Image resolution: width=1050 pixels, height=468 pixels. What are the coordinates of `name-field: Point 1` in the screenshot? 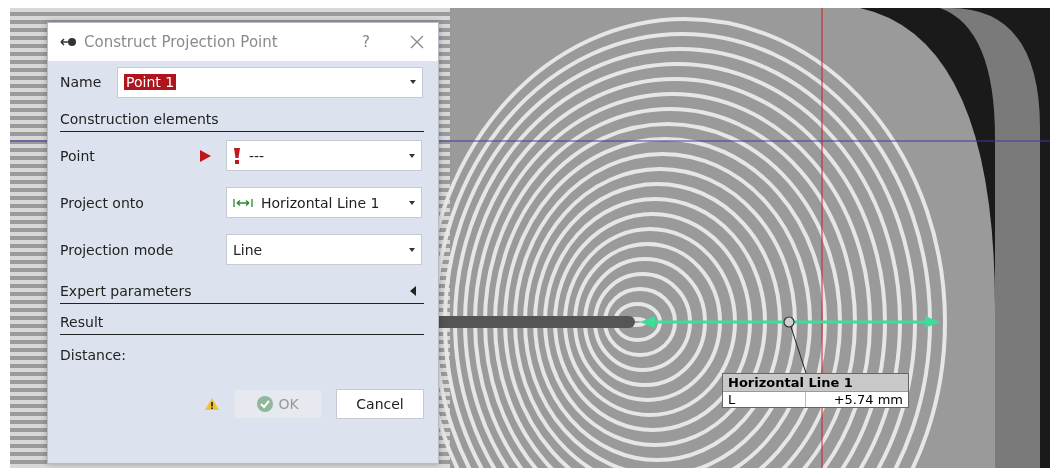 It's located at (270, 82).